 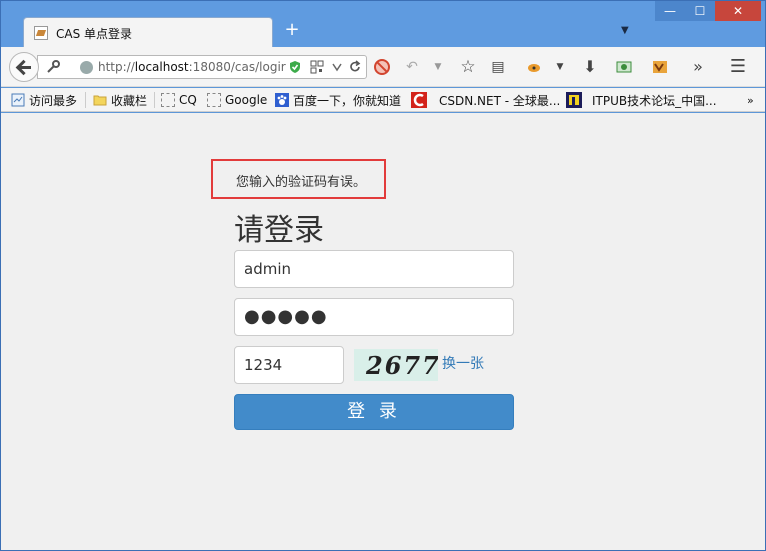 What do you see at coordinates (148, 32) in the screenshot?
I see `browser-tab: CAS 单点登录` at bounding box center [148, 32].